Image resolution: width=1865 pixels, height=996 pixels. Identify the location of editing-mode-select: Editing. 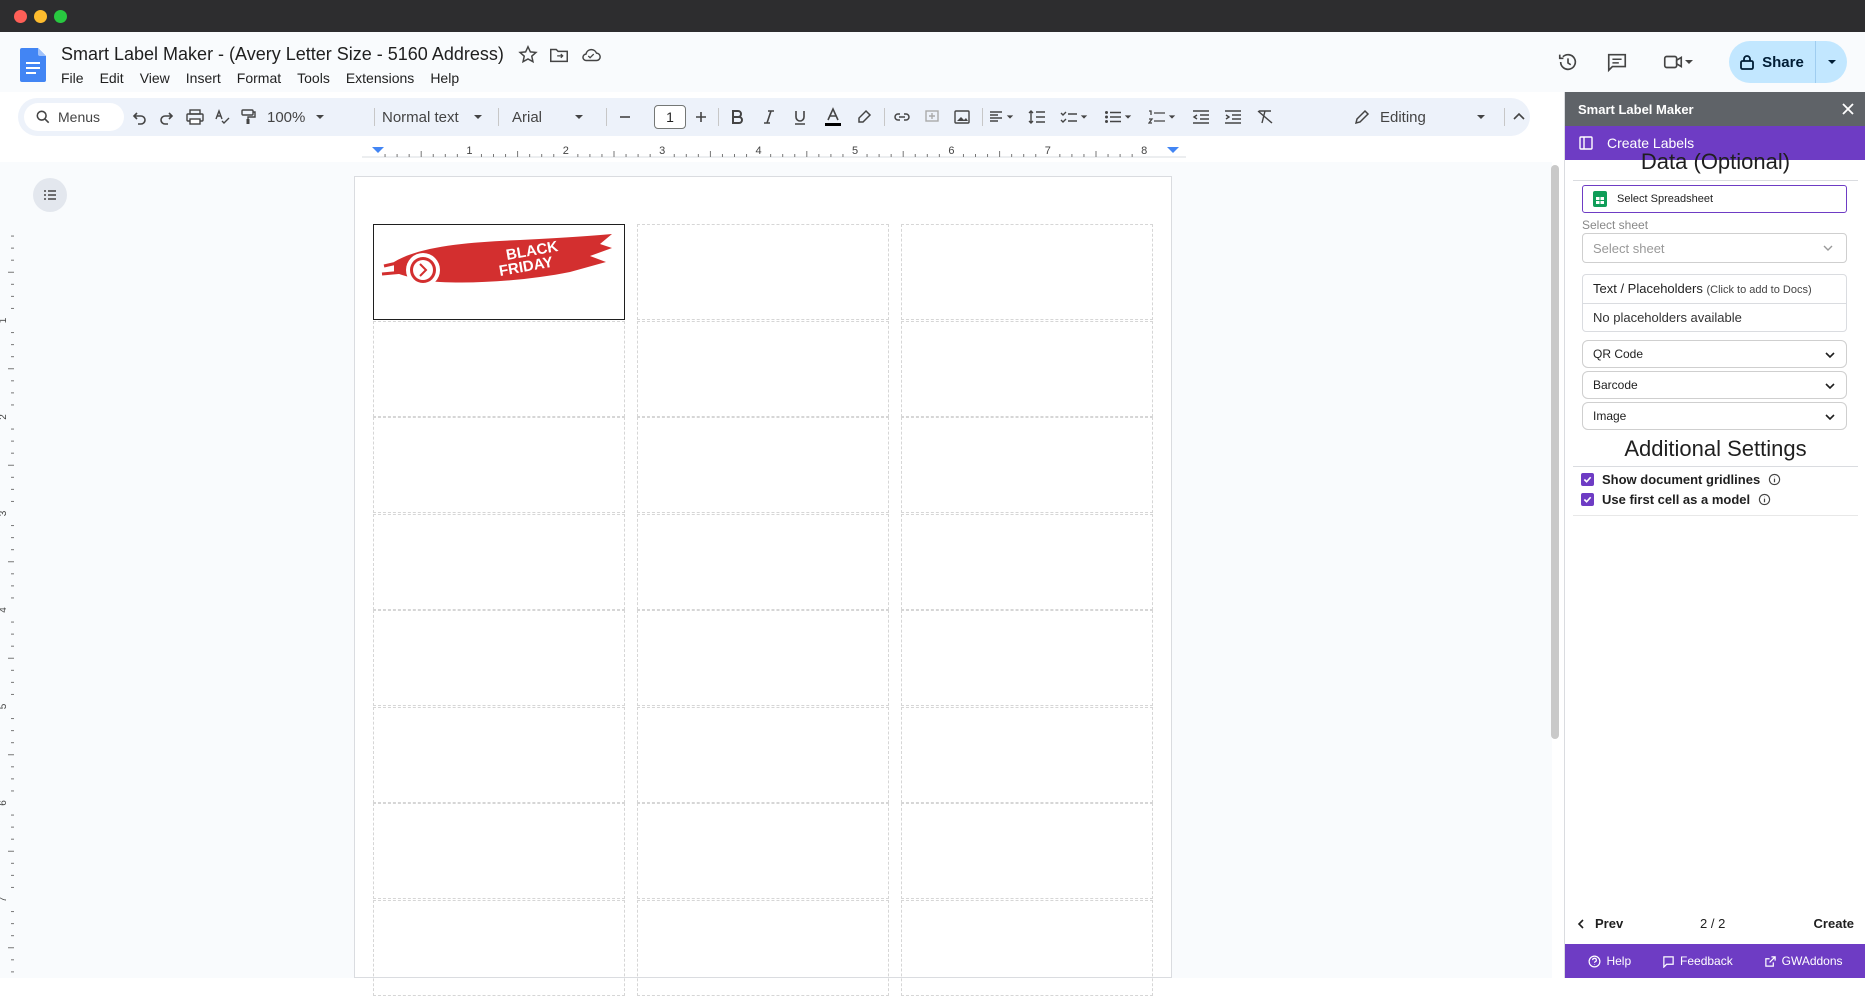
(1420, 117).